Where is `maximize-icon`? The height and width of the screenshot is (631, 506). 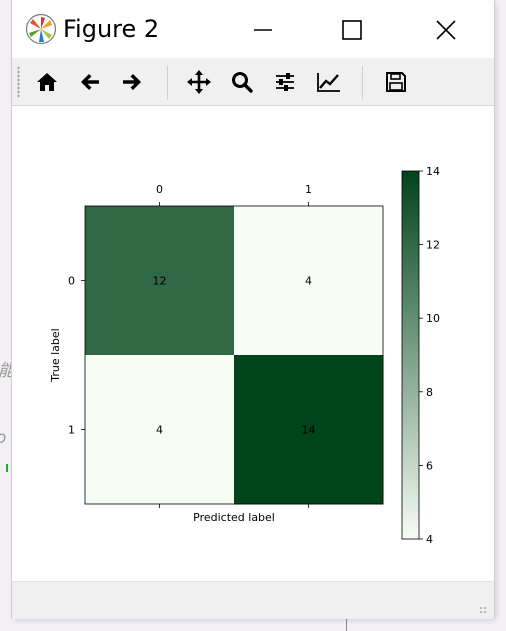 maximize-icon is located at coordinates (352, 30).